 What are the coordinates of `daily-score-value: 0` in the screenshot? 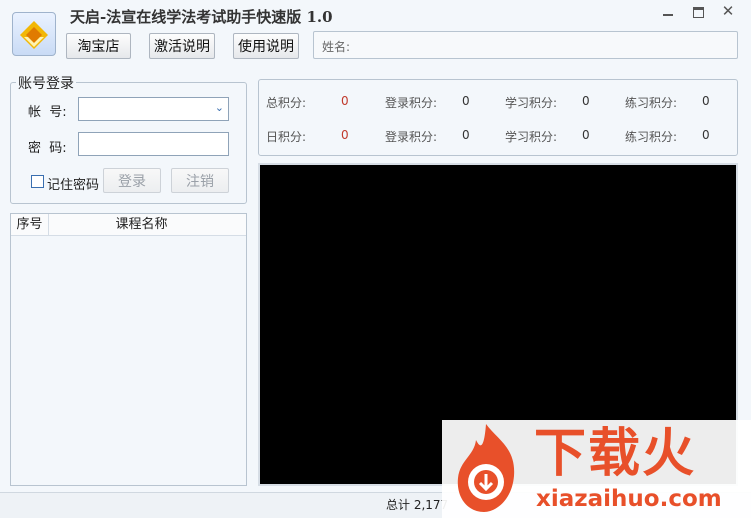 It's located at (345, 135).